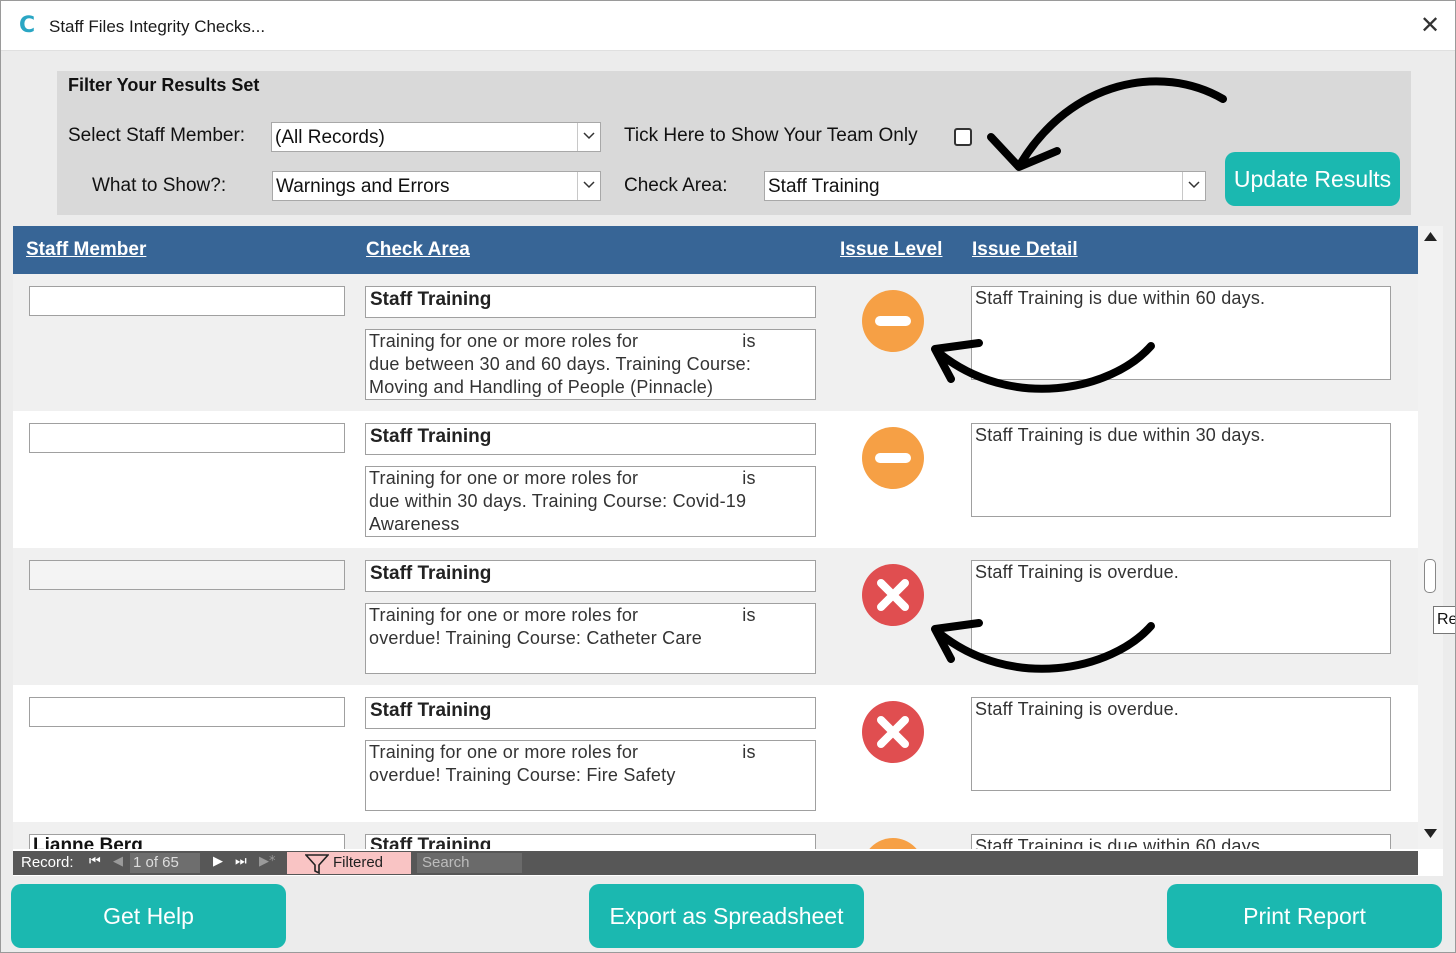 The height and width of the screenshot is (953, 1456). Describe the element at coordinates (985, 186) in the screenshot. I see `check-area-select: Staff Training` at that location.